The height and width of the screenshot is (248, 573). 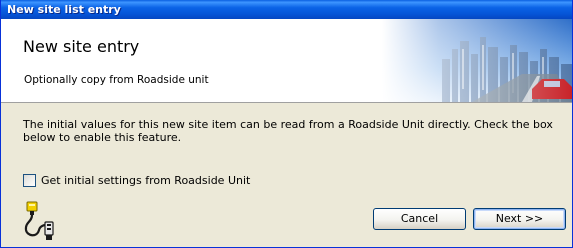 I want to click on header-subtitle: Optionally copy from Roadside unit, so click(x=116, y=80).